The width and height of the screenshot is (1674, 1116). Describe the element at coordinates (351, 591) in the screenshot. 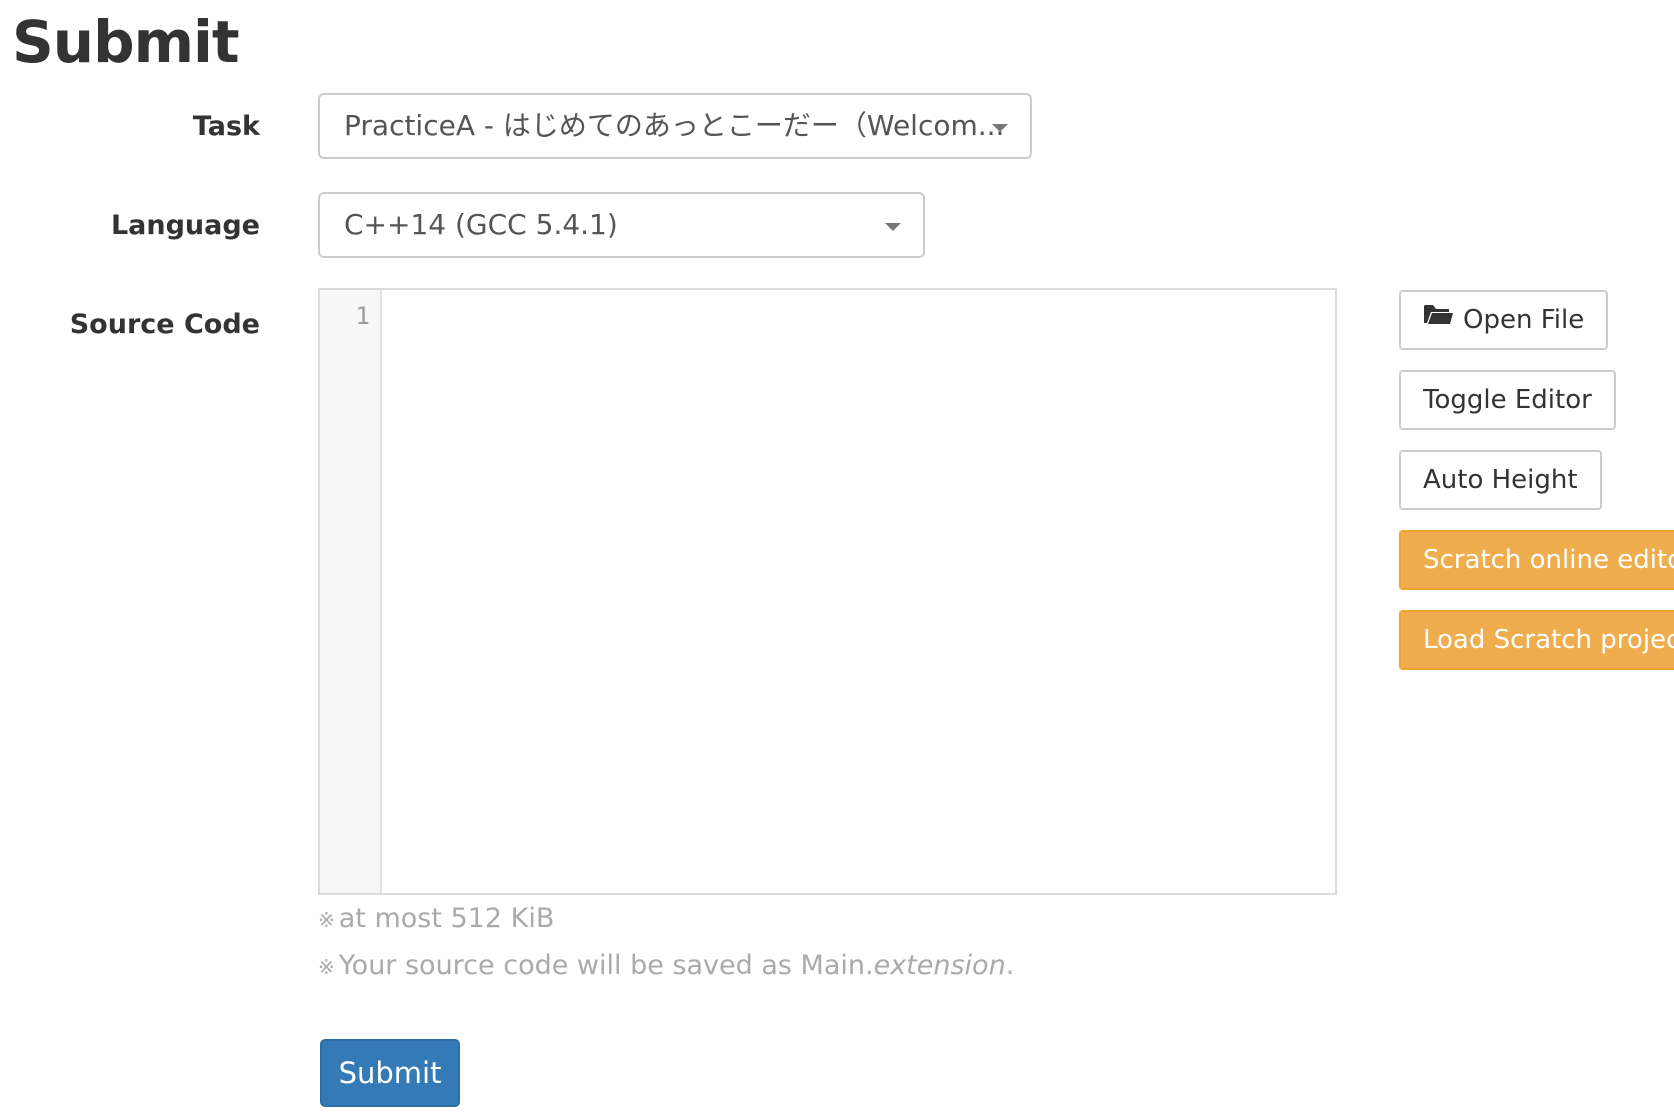

I see `editor-gutter: 1` at that location.